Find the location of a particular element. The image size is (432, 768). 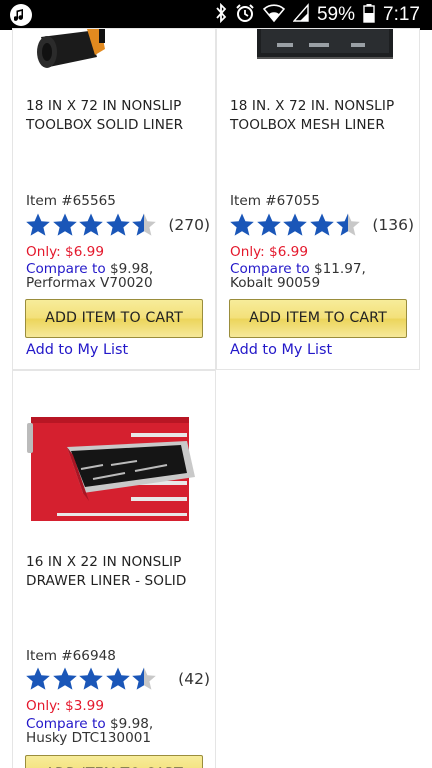

signal-icon is located at coordinates (300, 15).